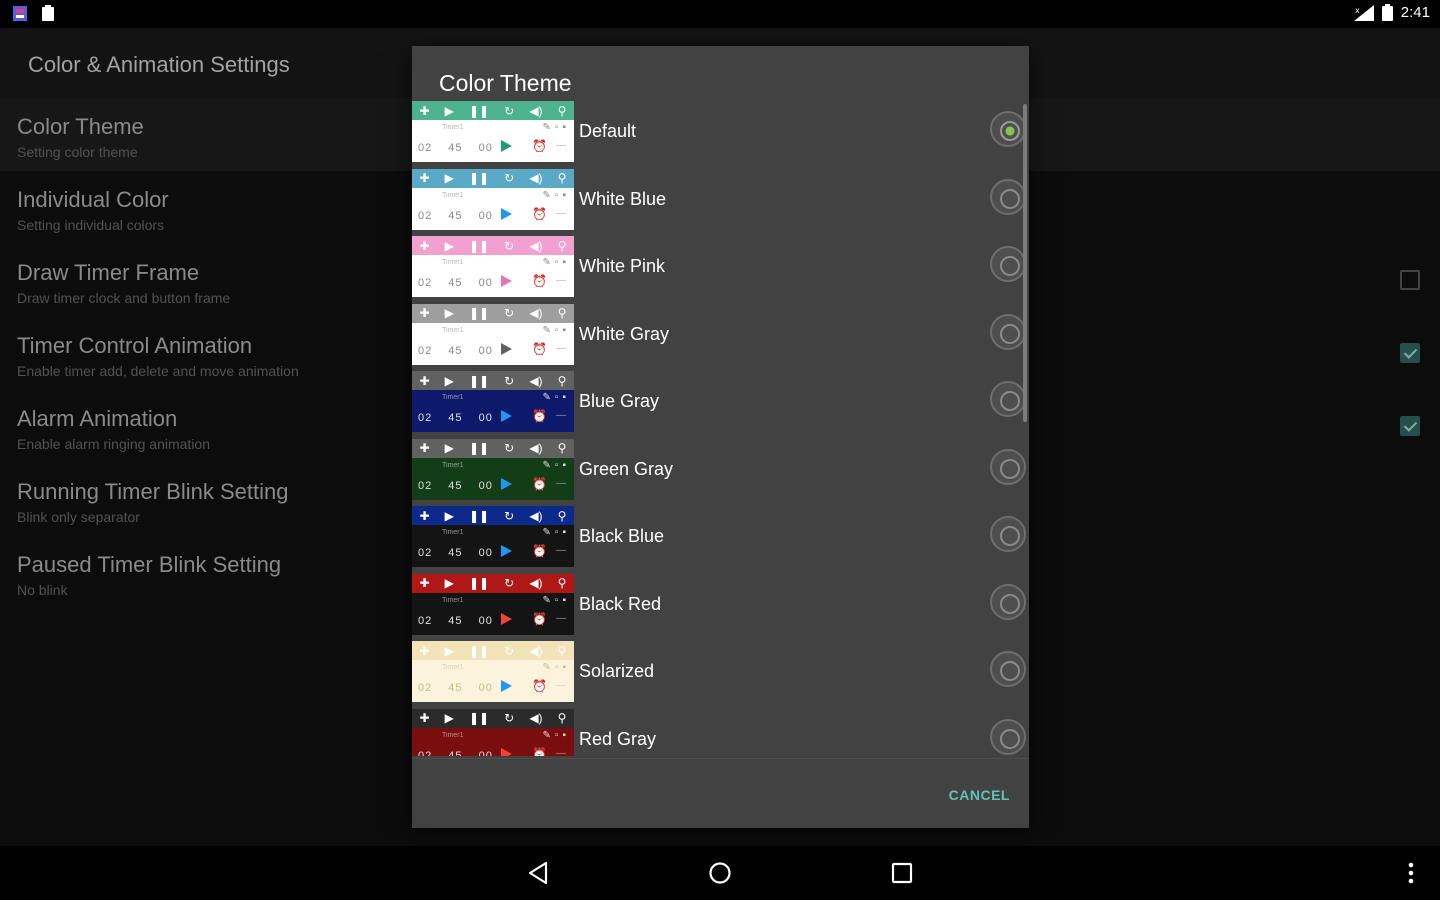  I want to click on theme-option: ✚ ▶ ❚❚ ↻ ◀) ⚲ Timer1 ✎▫▪ 02 45 00 ⏰ — Green Gray, so click(720, 470).